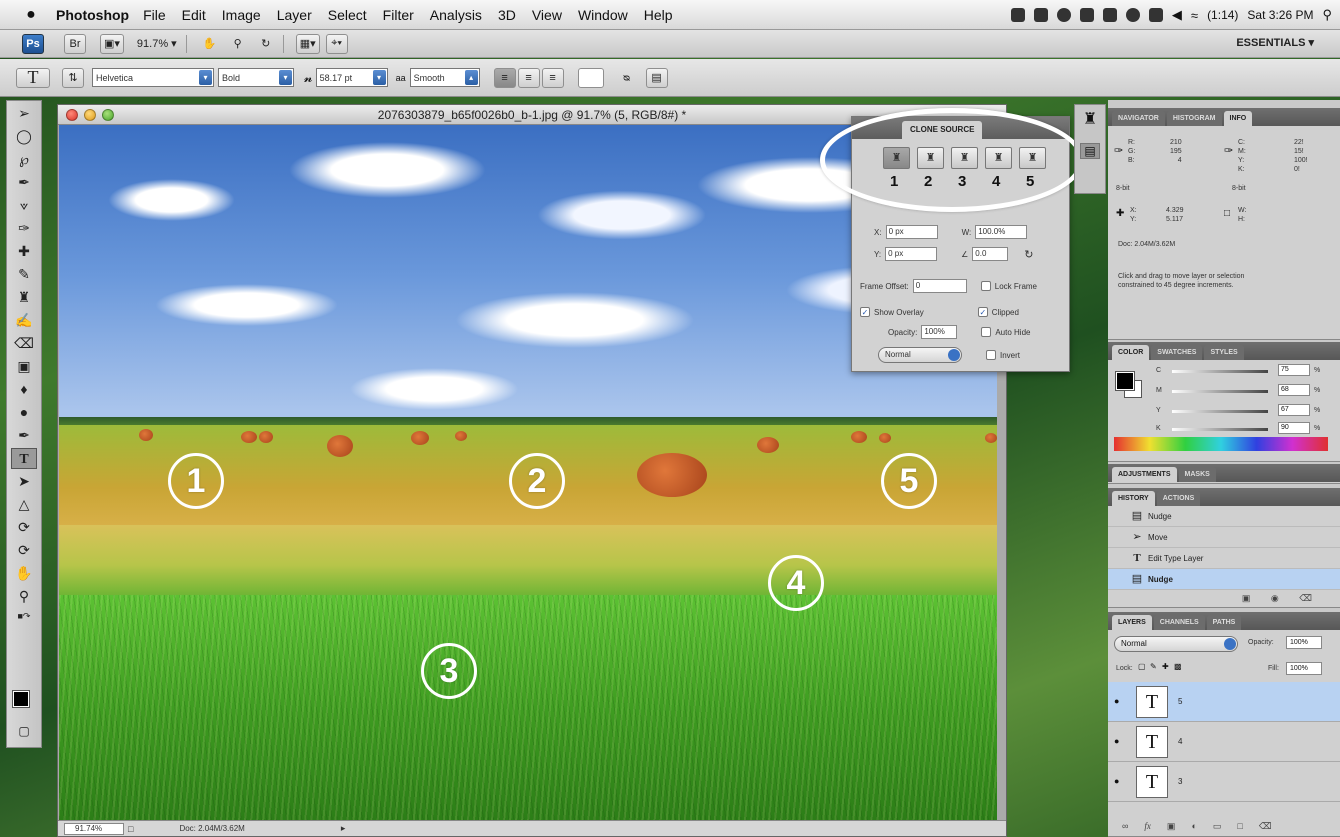 This screenshot has width=1340, height=837. Describe the element at coordinates (1217, 826) in the screenshot. I see `new-group-icon: ▭` at that location.